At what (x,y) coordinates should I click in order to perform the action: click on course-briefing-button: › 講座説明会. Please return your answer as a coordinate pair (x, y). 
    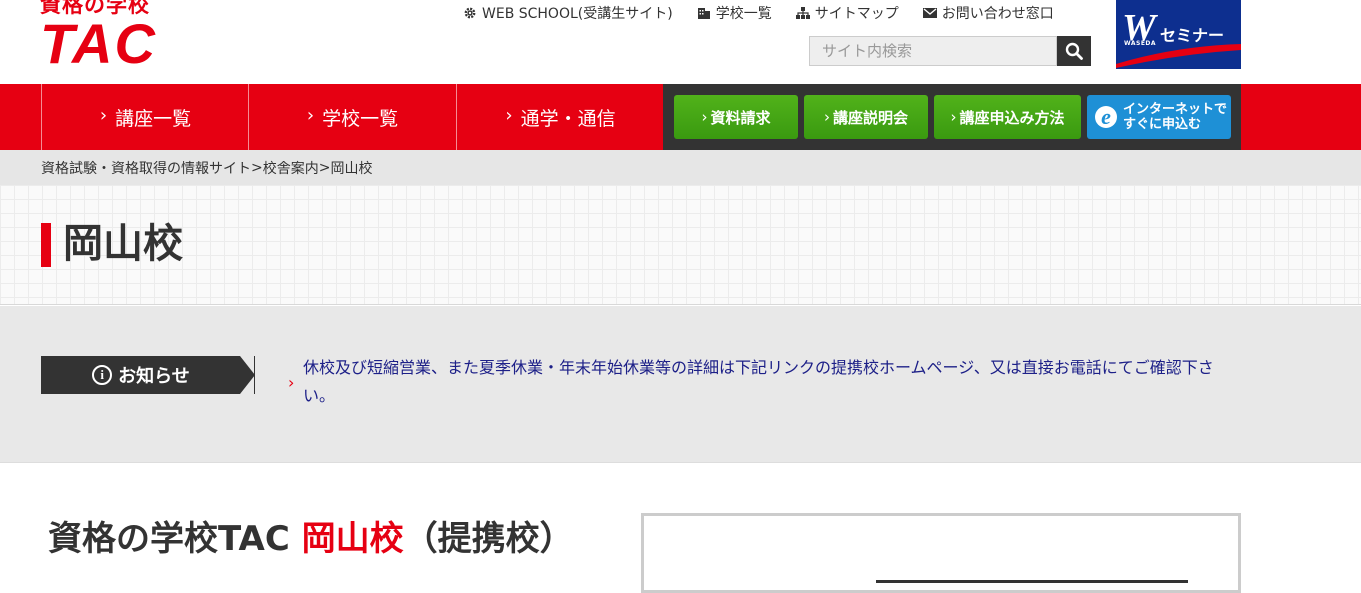
    Looking at the image, I should click on (866, 117).